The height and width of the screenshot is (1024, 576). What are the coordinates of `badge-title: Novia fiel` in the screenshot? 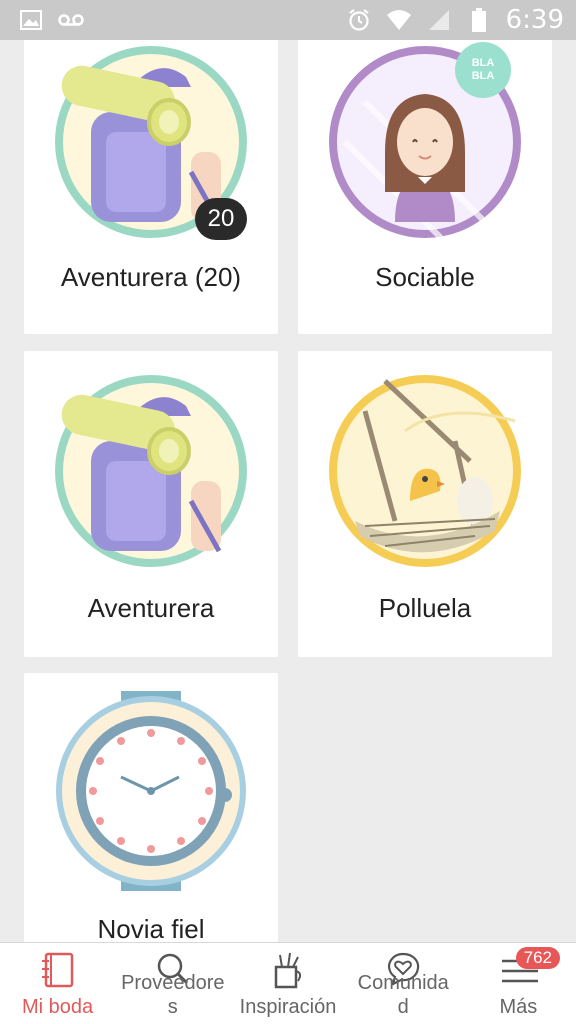 It's located at (151, 928).